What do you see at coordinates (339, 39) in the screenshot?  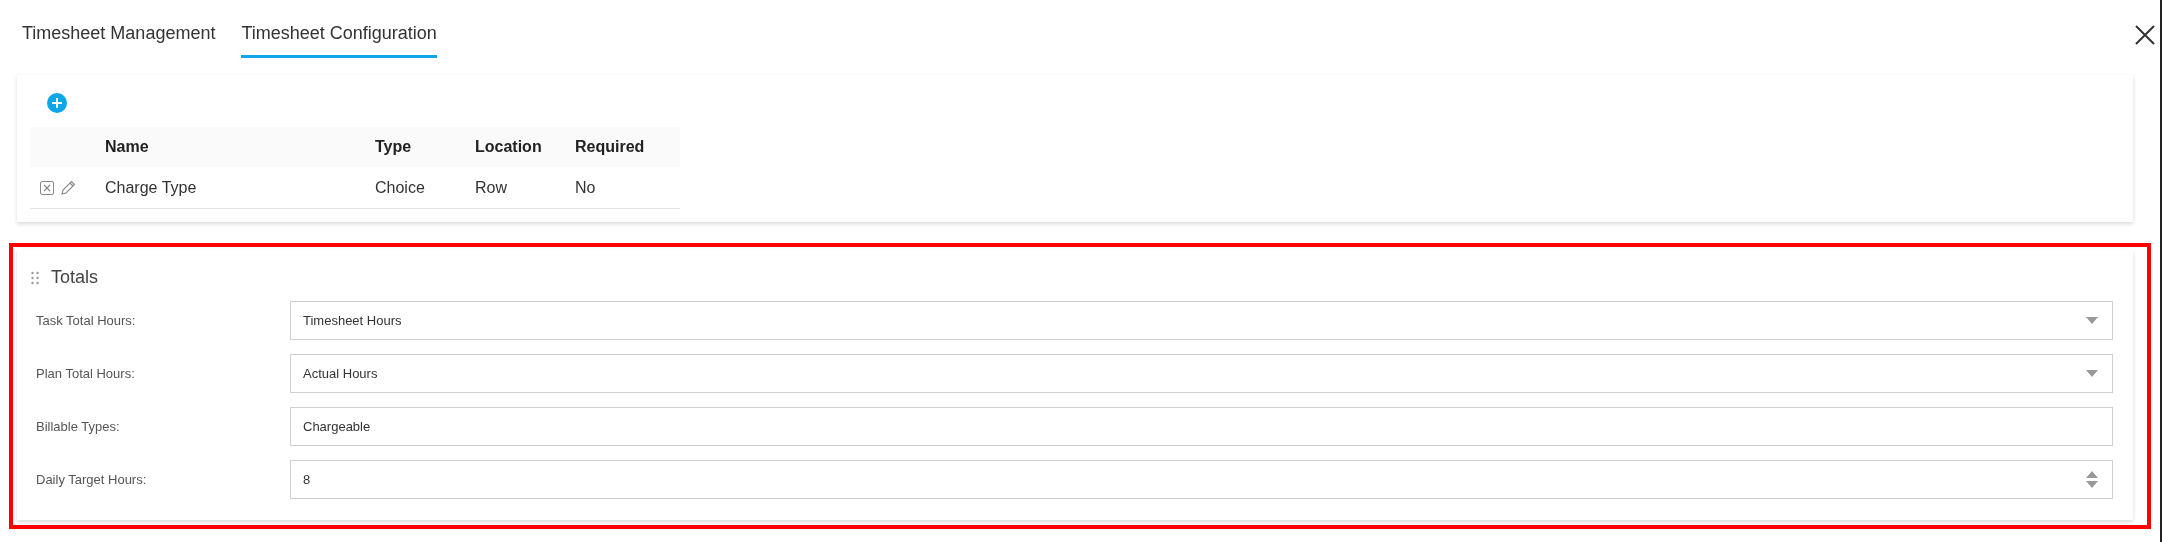 I see `tab: Timesheet Configuration` at bounding box center [339, 39].